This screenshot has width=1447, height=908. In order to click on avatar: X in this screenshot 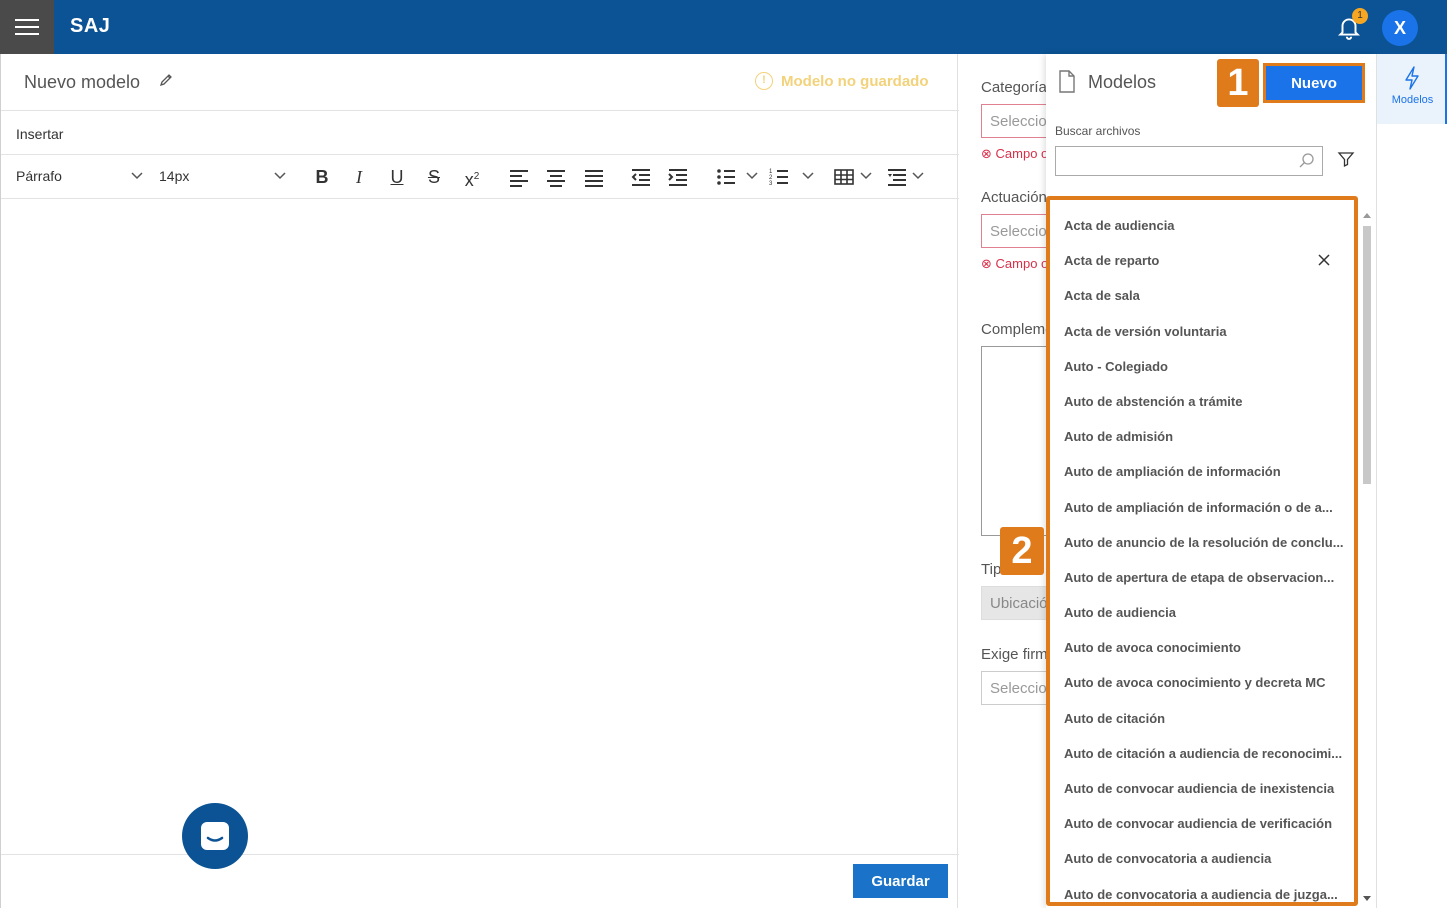, I will do `click(1400, 28)`.